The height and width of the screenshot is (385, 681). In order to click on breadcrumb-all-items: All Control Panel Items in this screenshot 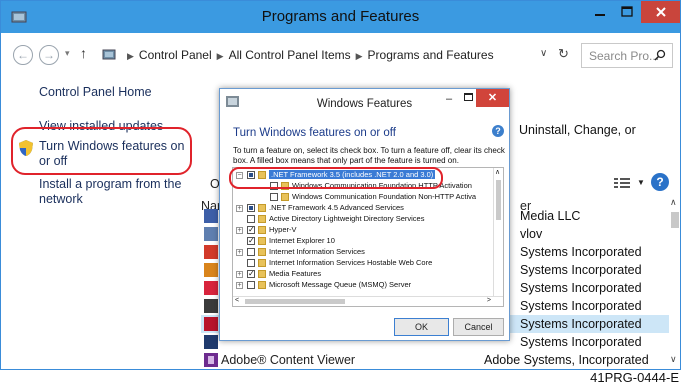, I will do `click(290, 55)`.